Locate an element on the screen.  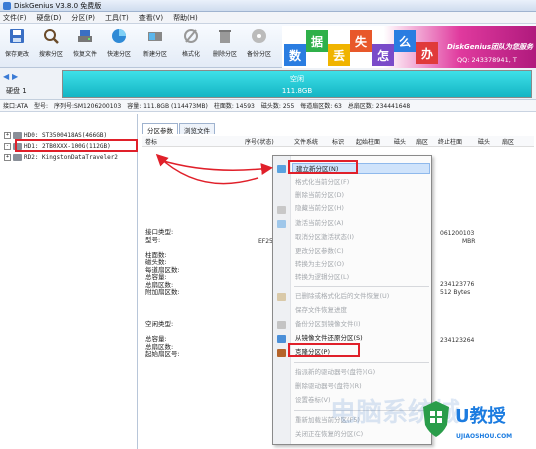
menu-item-save-progress: 保存文件恢复进度 is located at coordinates (361, 310).